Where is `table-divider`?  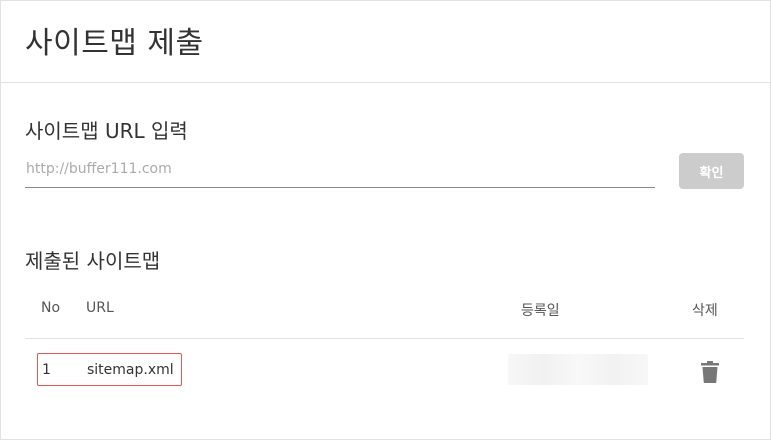 table-divider is located at coordinates (384, 338).